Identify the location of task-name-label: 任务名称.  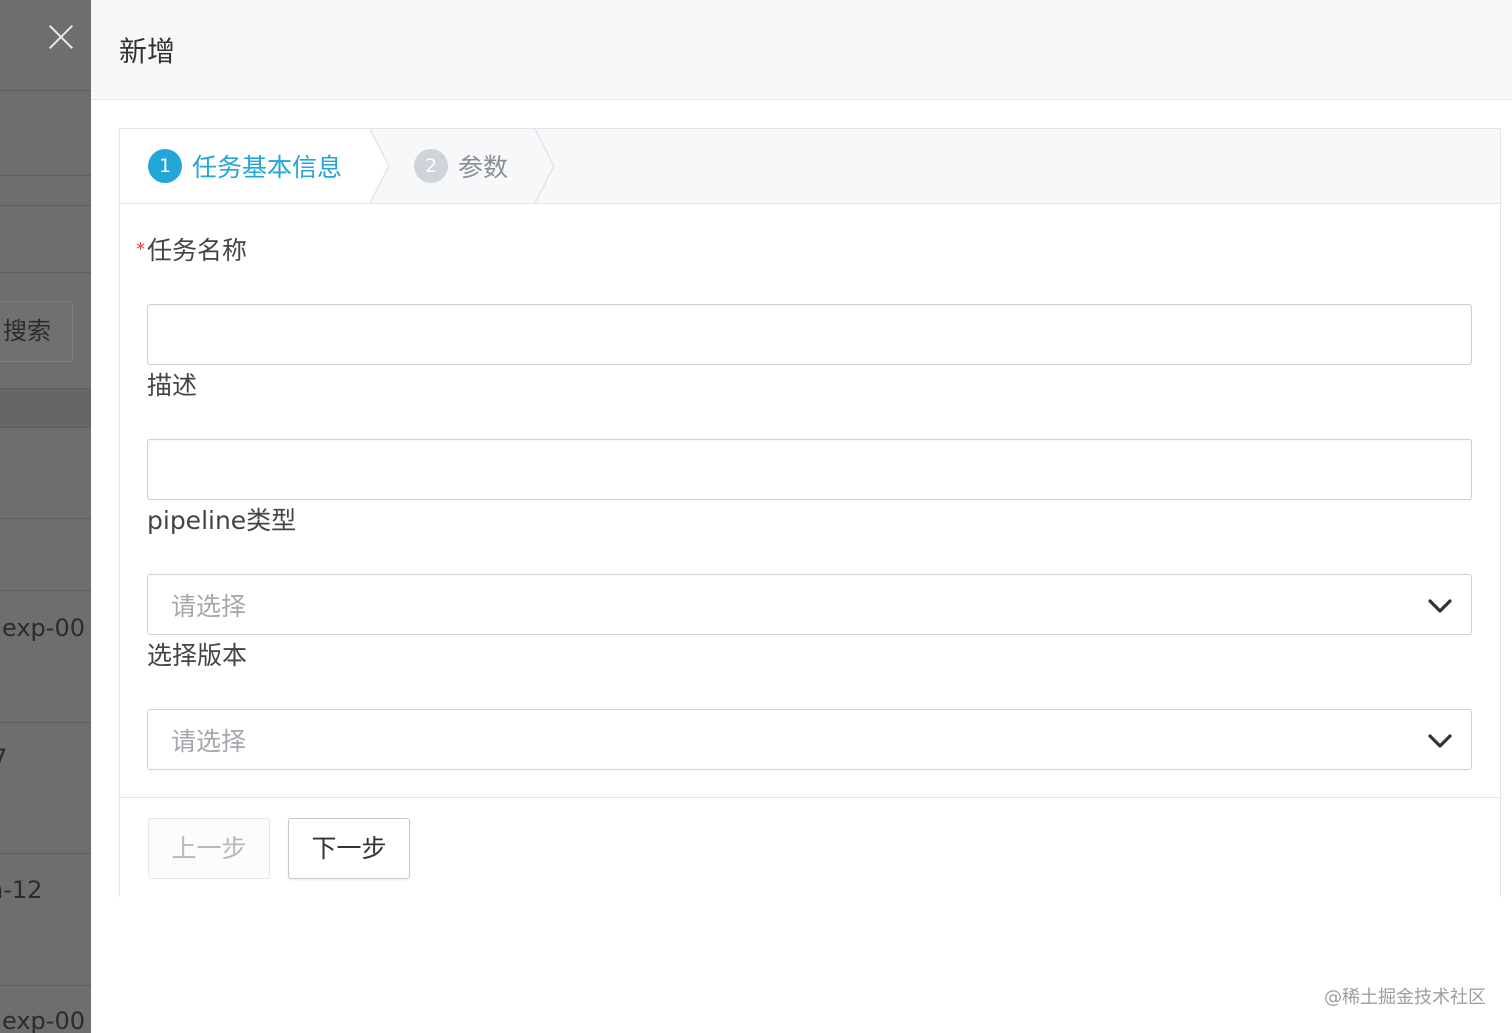
(197, 250).